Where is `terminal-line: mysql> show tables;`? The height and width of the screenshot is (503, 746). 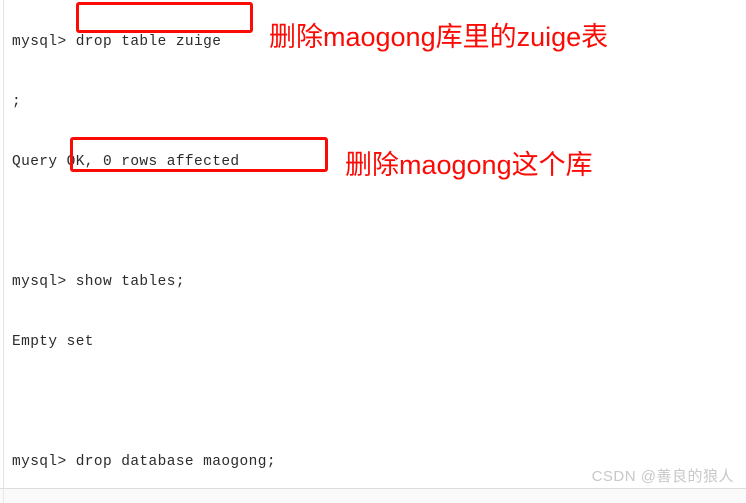
terminal-line: mysql> show tables; is located at coordinates (98, 282).